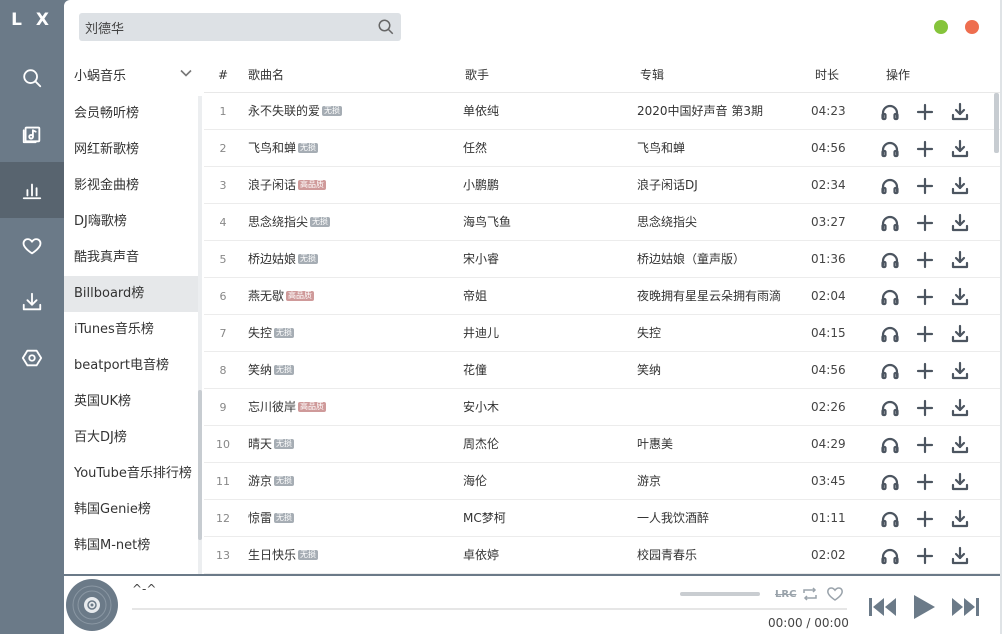 This screenshot has height=634, width=1002. What do you see at coordinates (131, 546) in the screenshot?
I see `board-item: 韩国M-net榜` at bounding box center [131, 546].